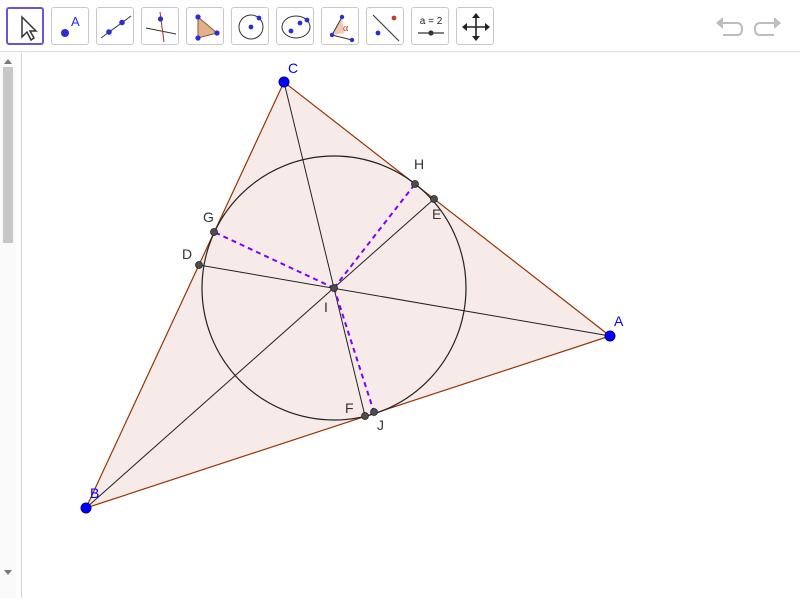 The image size is (800, 600). What do you see at coordinates (374, 412) in the screenshot?
I see `point-j` at bounding box center [374, 412].